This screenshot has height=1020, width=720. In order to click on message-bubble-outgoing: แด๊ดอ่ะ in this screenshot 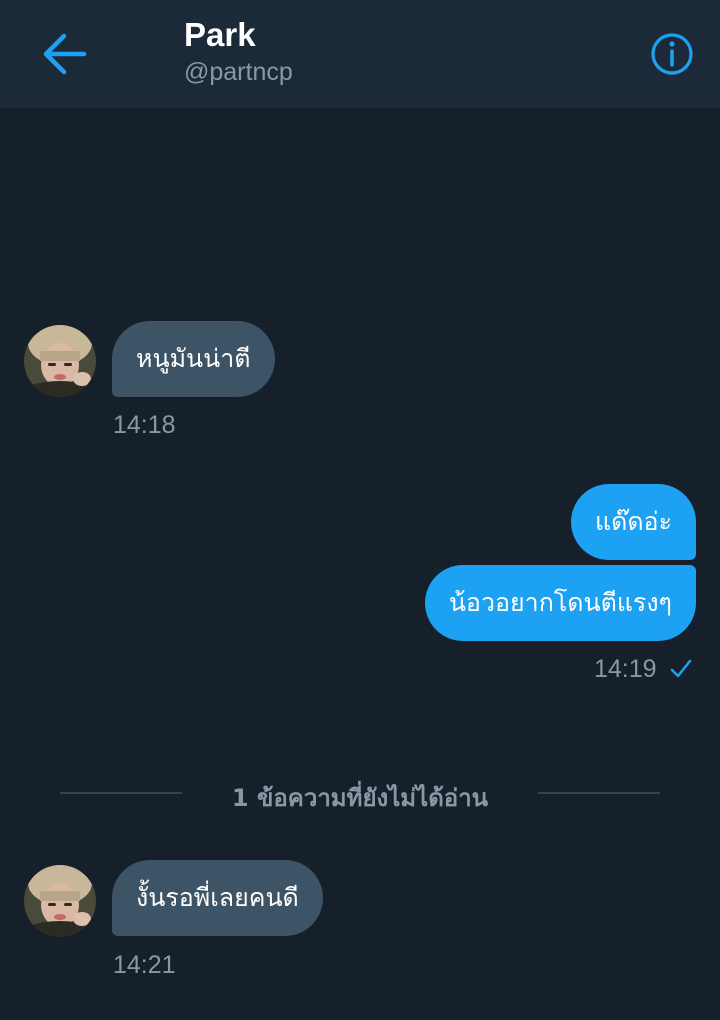, I will do `click(633, 522)`.